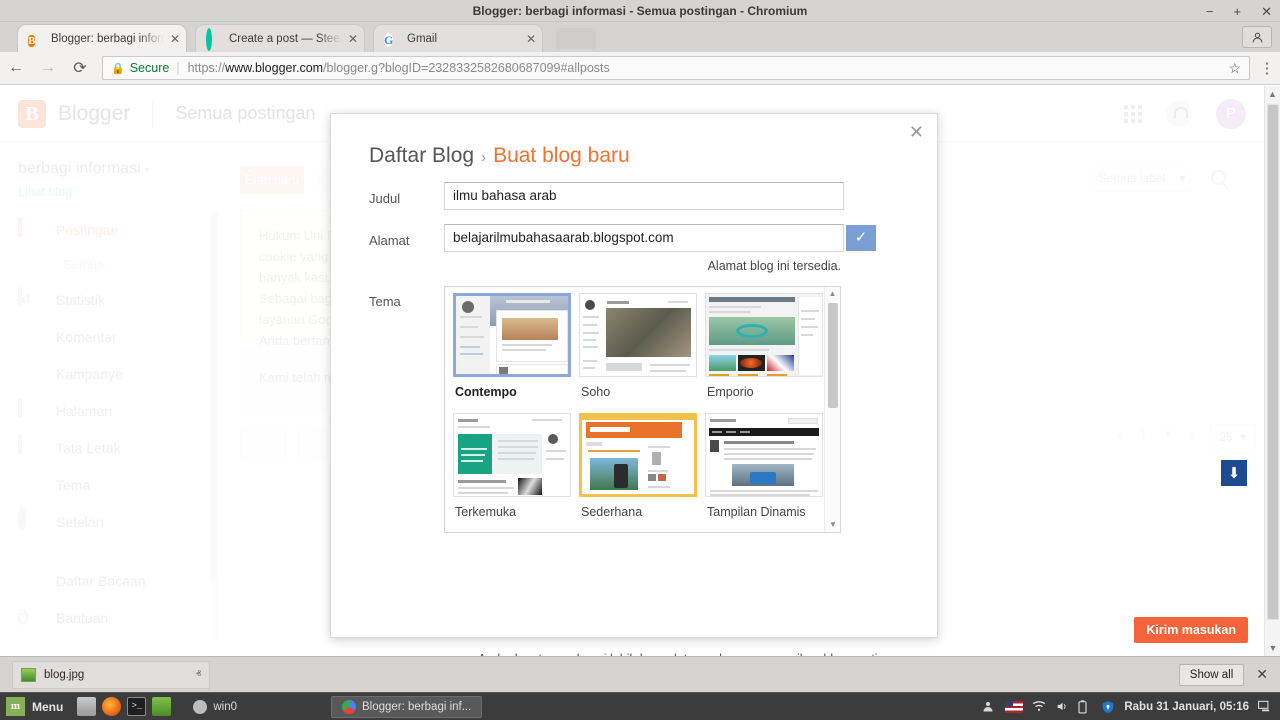  I want to click on taskbar-window-win0: win0, so click(215, 707).